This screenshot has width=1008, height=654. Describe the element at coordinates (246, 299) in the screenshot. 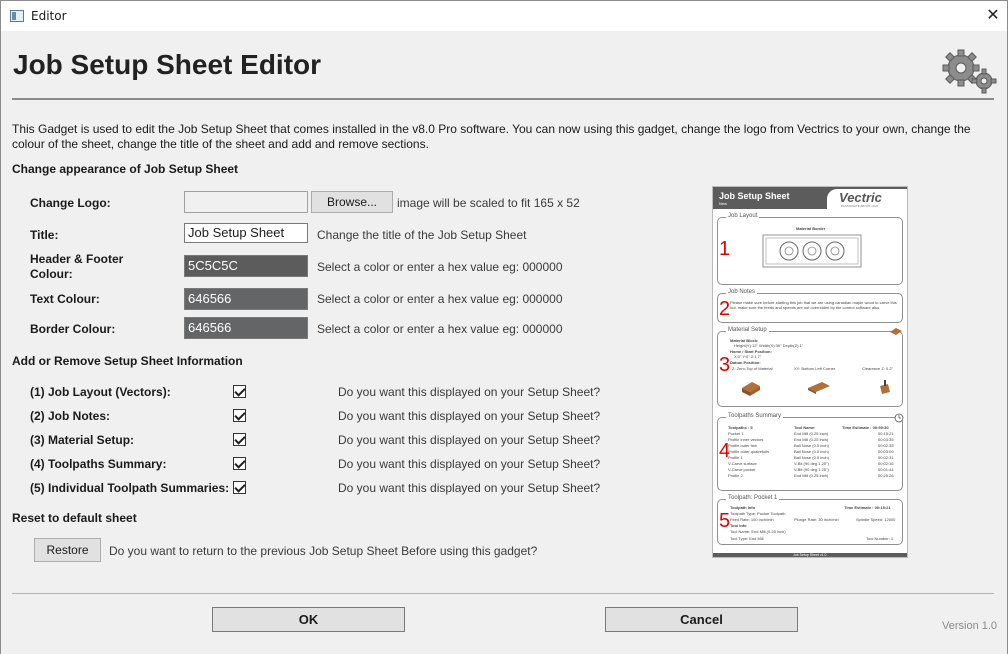

I see `text-colour-field: 646566` at that location.